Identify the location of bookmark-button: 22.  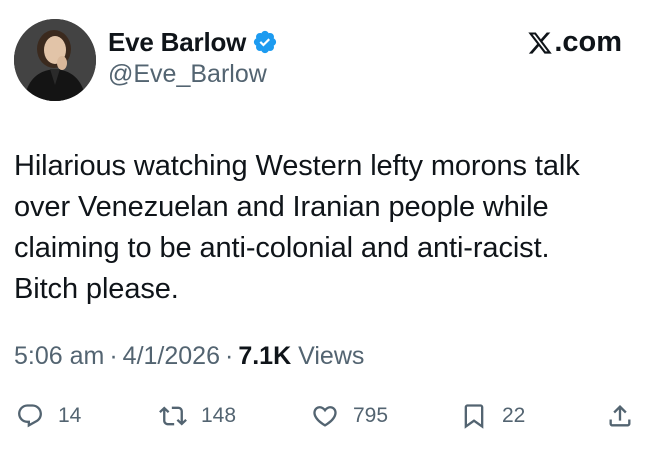
(492, 416).